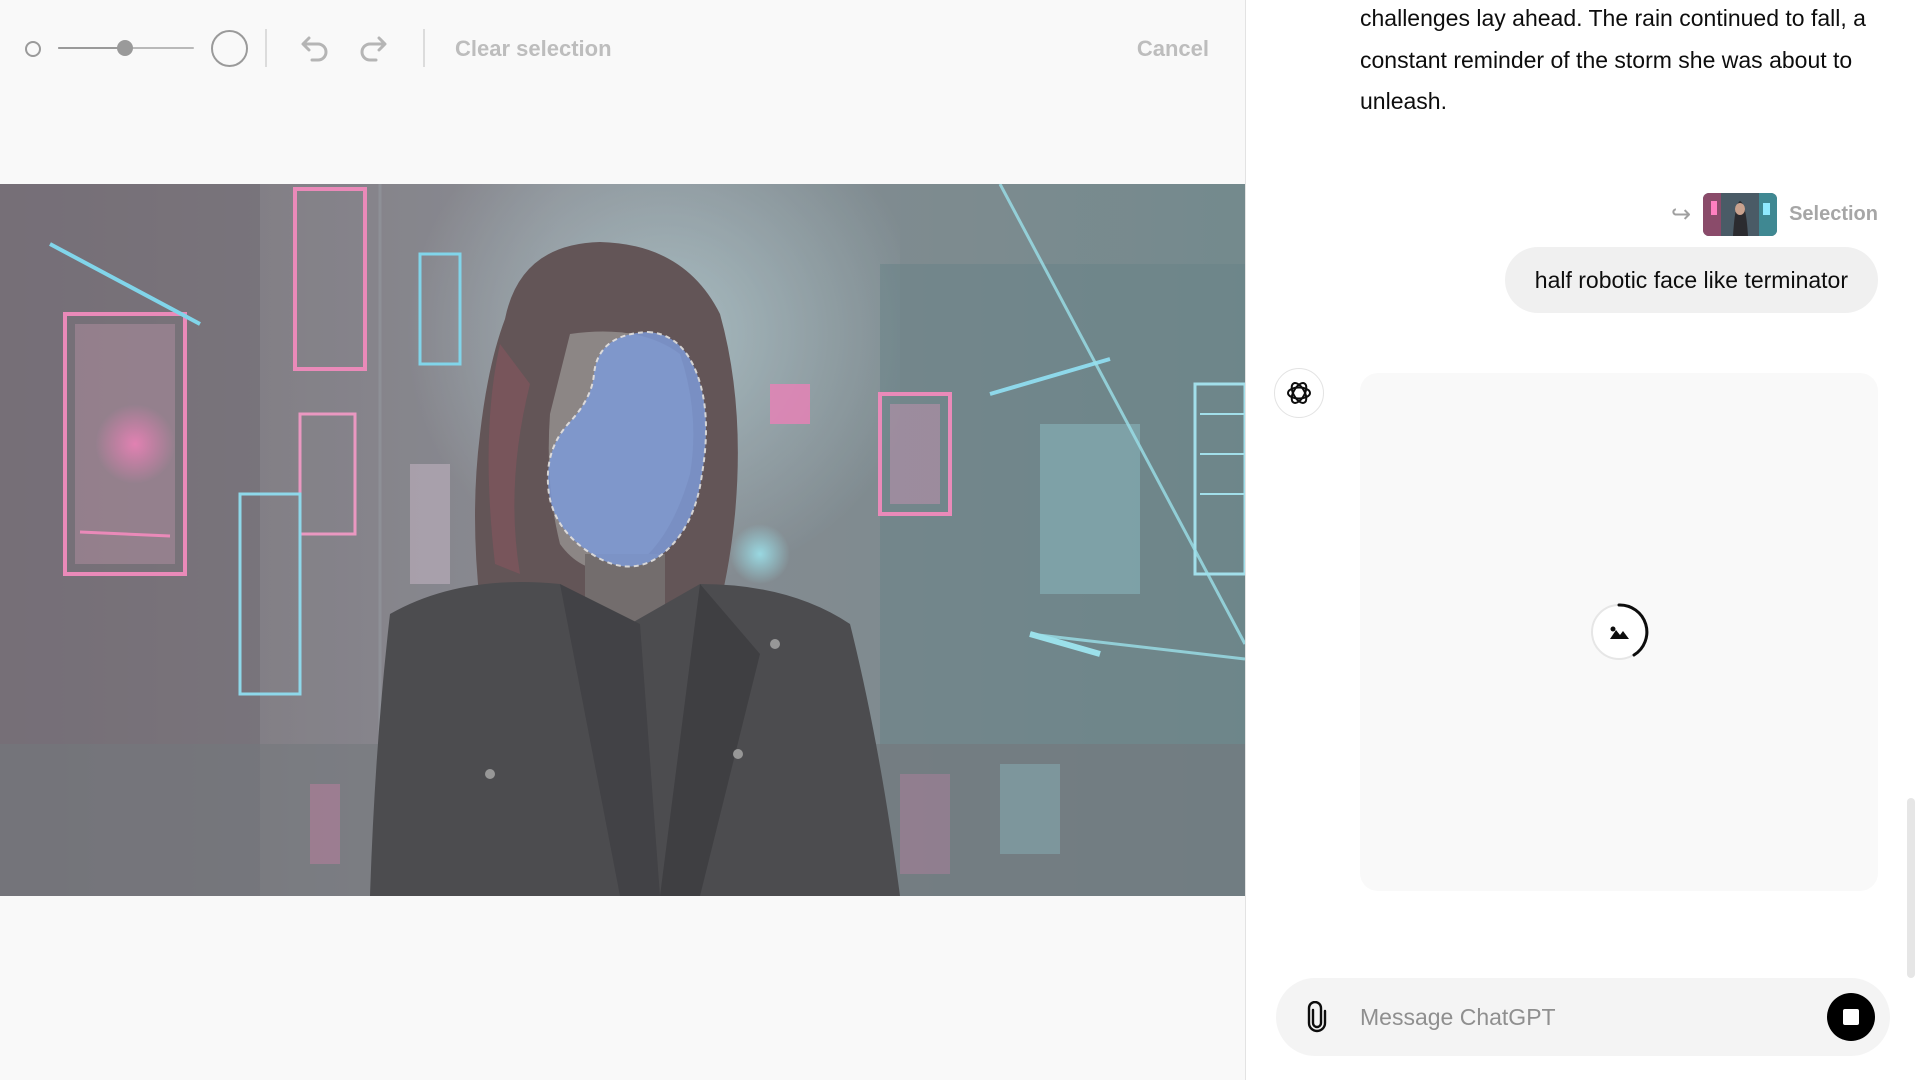  What do you see at coordinates (1317, 1017) in the screenshot?
I see `paperclip-icon` at bounding box center [1317, 1017].